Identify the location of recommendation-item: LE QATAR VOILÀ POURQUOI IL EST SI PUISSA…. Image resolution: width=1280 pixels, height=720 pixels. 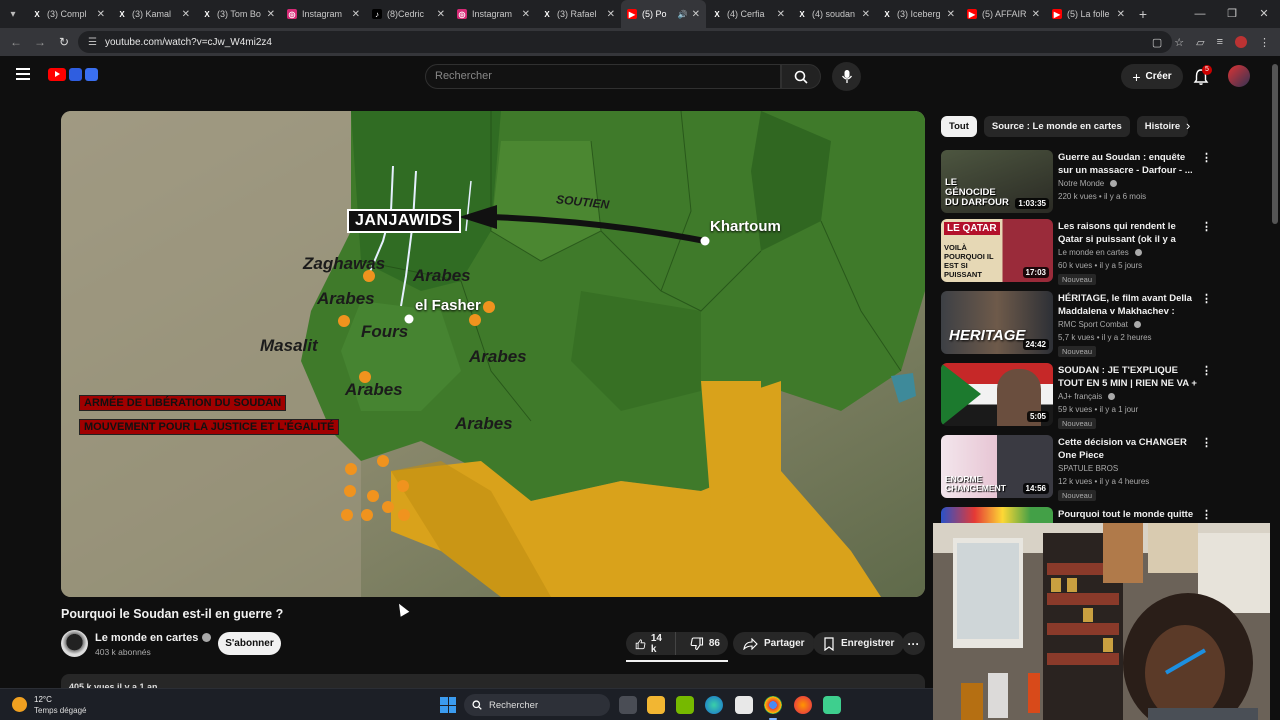
(1076, 252).